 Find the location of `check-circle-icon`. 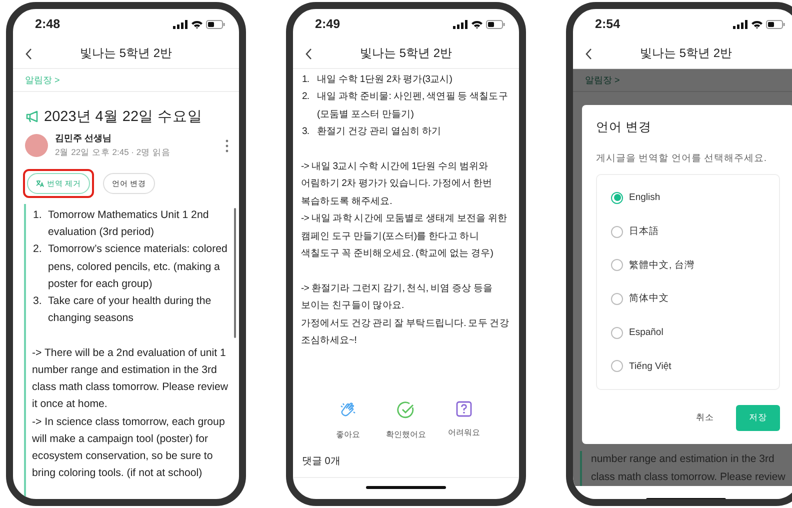

check-circle-icon is located at coordinates (406, 410).